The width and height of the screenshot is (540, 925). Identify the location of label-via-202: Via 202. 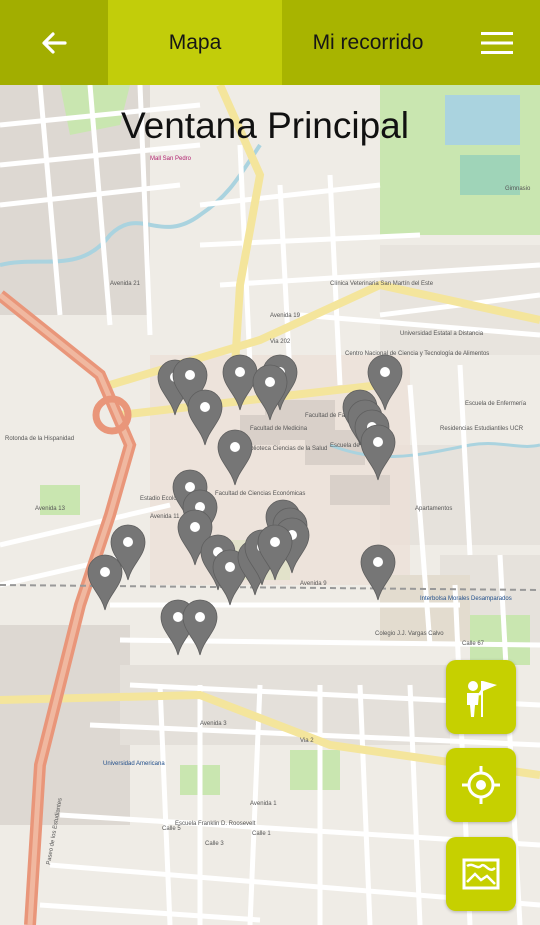
(280, 342).